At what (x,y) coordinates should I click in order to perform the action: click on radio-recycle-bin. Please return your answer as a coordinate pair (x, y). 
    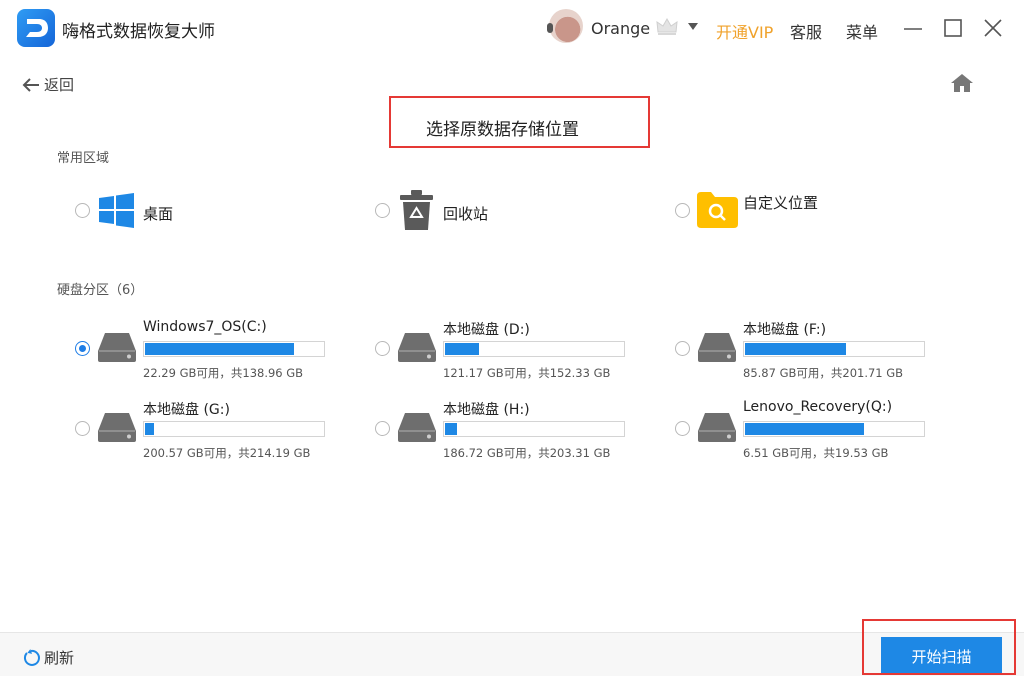
    Looking at the image, I should click on (382, 210).